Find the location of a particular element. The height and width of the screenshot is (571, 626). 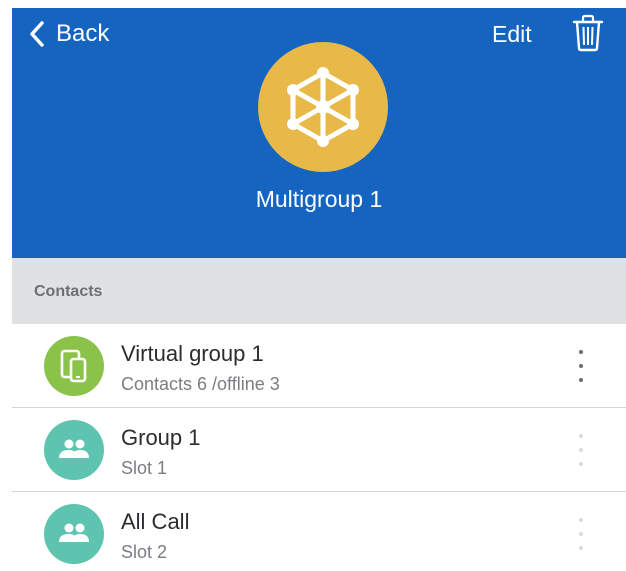

multigroup-avatar is located at coordinates (323, 107).